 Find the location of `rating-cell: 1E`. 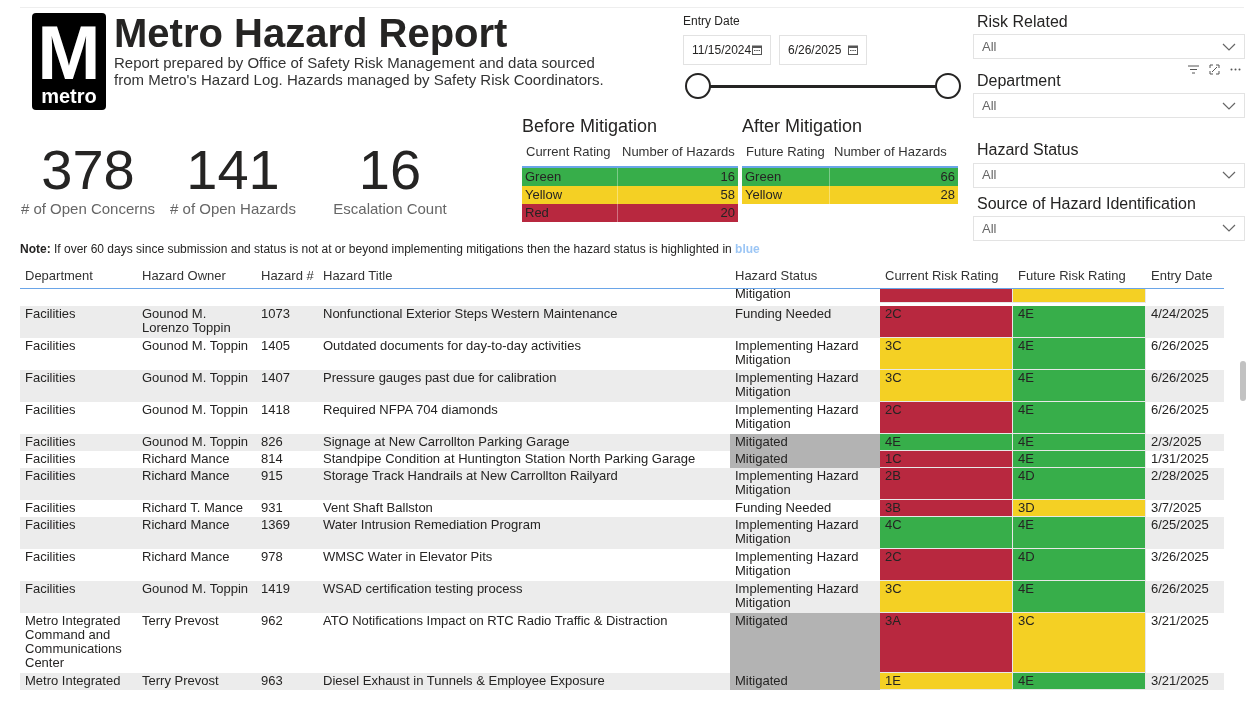

rating-cell: 1E is located at coordinates (946, 682).